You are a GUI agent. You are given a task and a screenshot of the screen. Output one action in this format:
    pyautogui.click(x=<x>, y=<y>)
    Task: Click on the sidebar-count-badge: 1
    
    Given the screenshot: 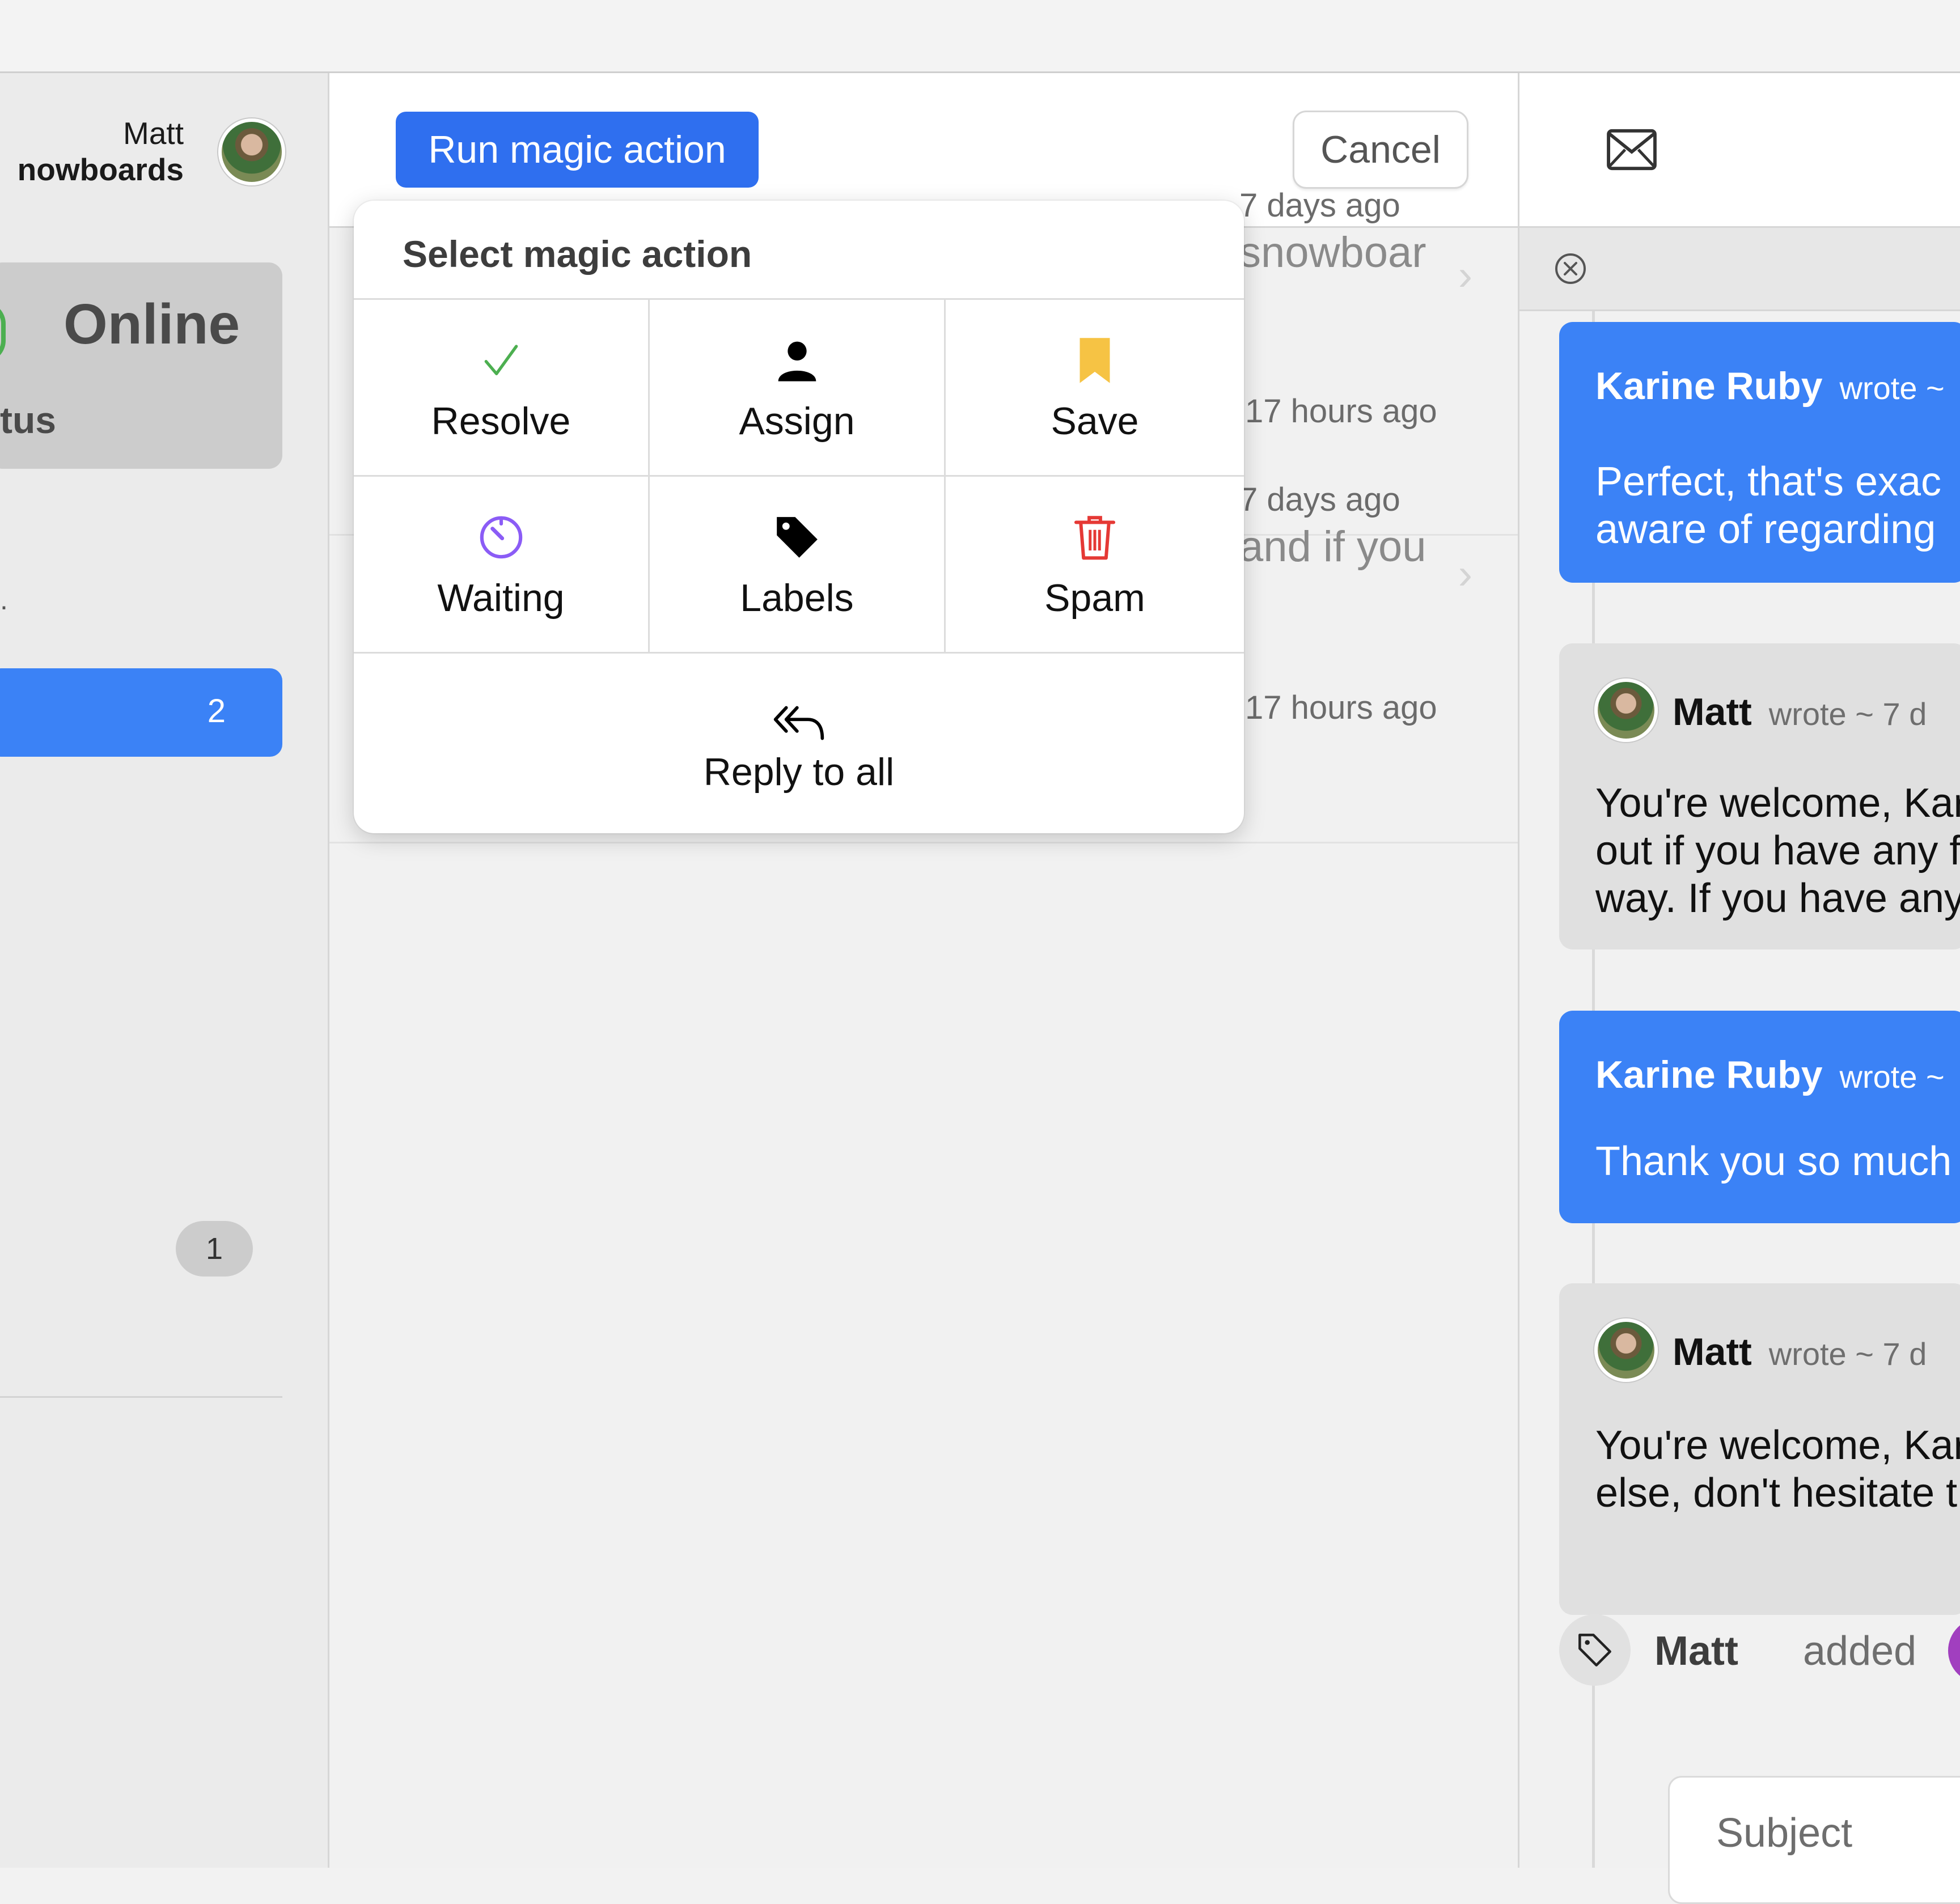 What is the action you would take?
    pyautogui.click(x=215, y=1249)
    